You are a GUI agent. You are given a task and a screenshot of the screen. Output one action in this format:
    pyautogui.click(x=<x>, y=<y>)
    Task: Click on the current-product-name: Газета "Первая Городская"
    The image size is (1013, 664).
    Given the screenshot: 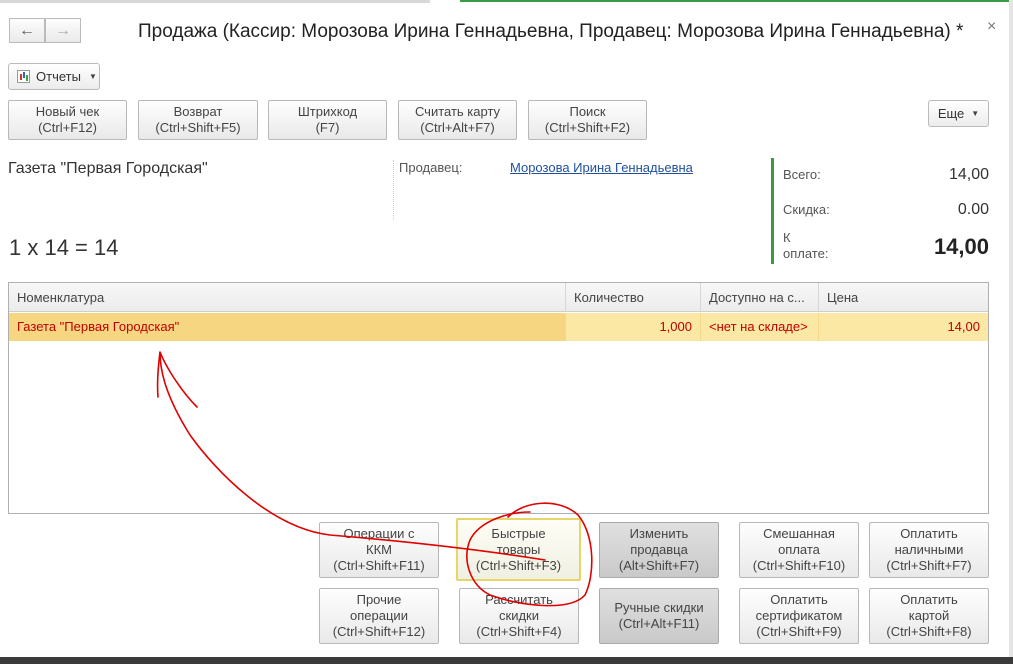 What is the action you would take?
    pyautogui.click(x=108, y=168)
    